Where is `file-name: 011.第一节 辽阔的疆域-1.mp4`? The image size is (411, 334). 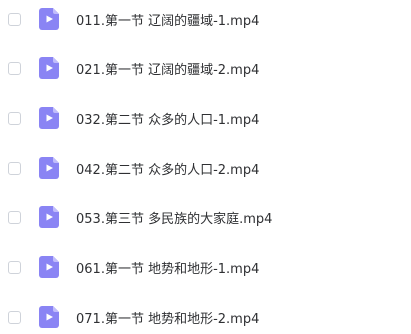 file-name: 011.第一节 辽阔的疆域-1.mp4 is located at coordinates (167, 19).